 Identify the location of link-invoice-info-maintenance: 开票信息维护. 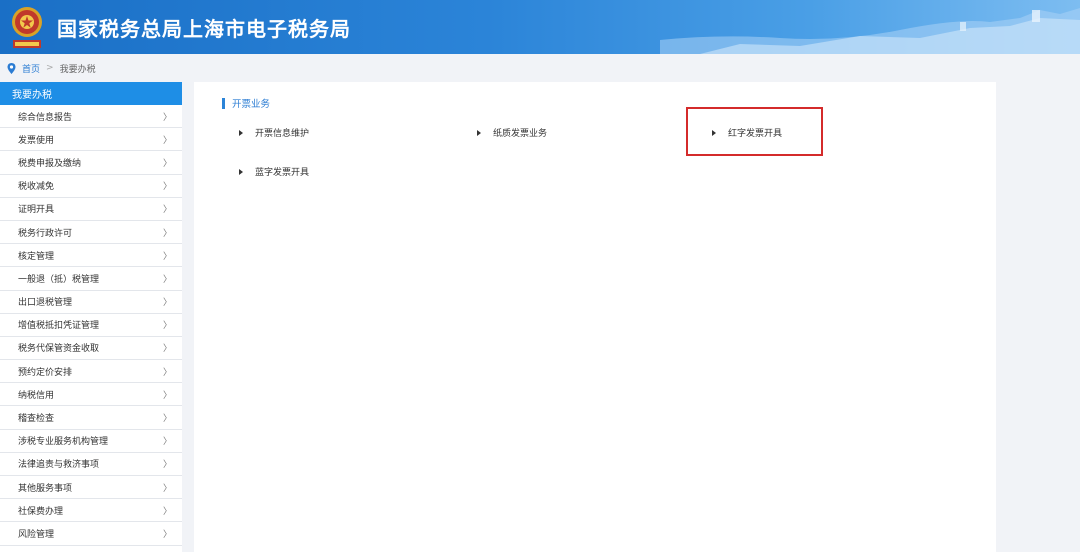
(274, 132).